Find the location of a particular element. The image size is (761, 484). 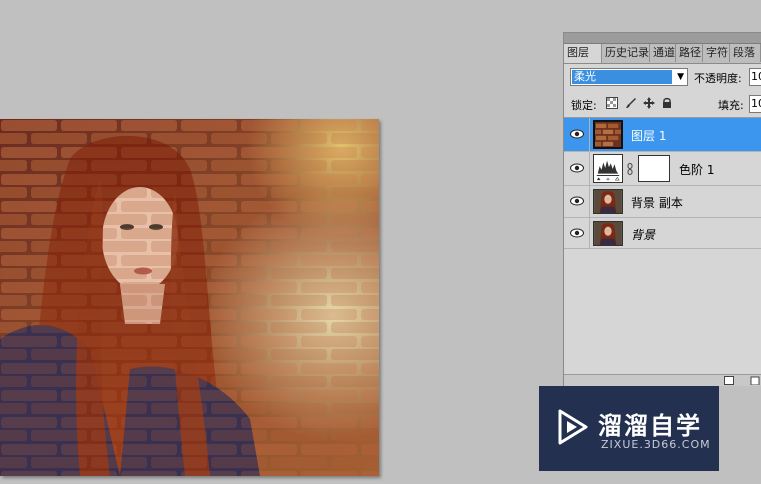

opacity-input: 100% is located at coordinates (755, 77).